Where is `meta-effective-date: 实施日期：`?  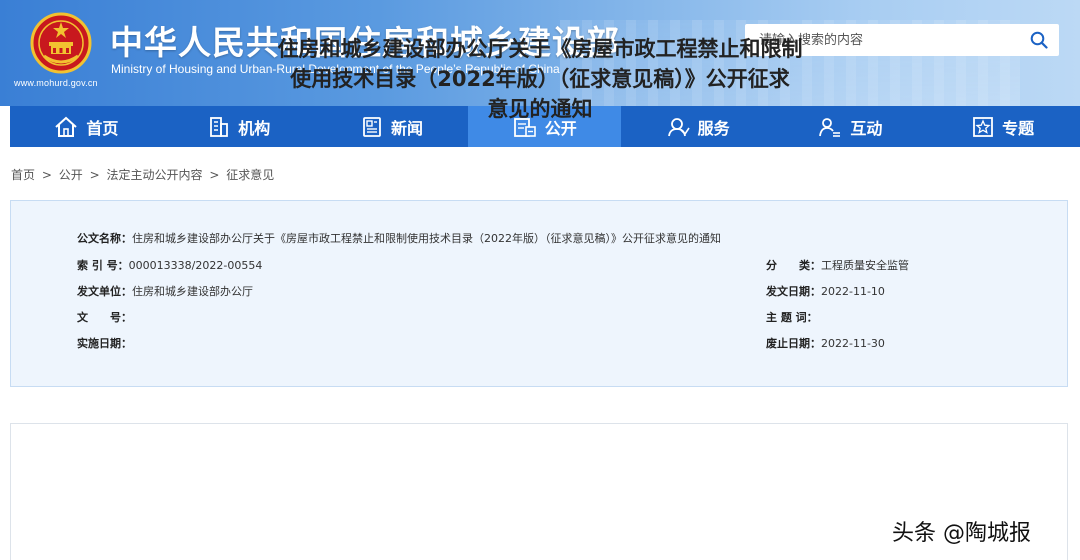
meta-effective-date: 实施日期： is located at coordinates (104, 343).